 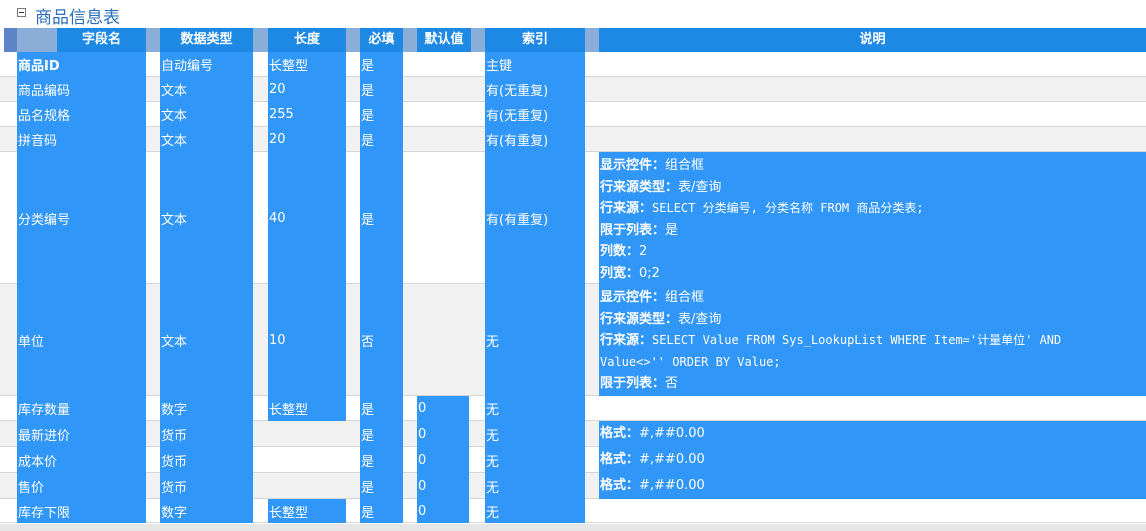 I want to click on header-index: 索引, so click(x=535, y=40).